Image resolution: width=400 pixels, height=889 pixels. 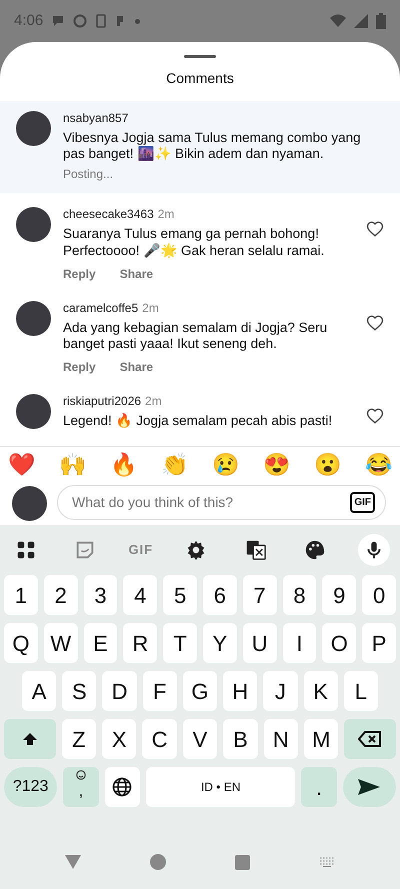 What do you see at coordinates (61, 595) in the screenshot?
I see `key: 2` at bounding box center [61, 595].